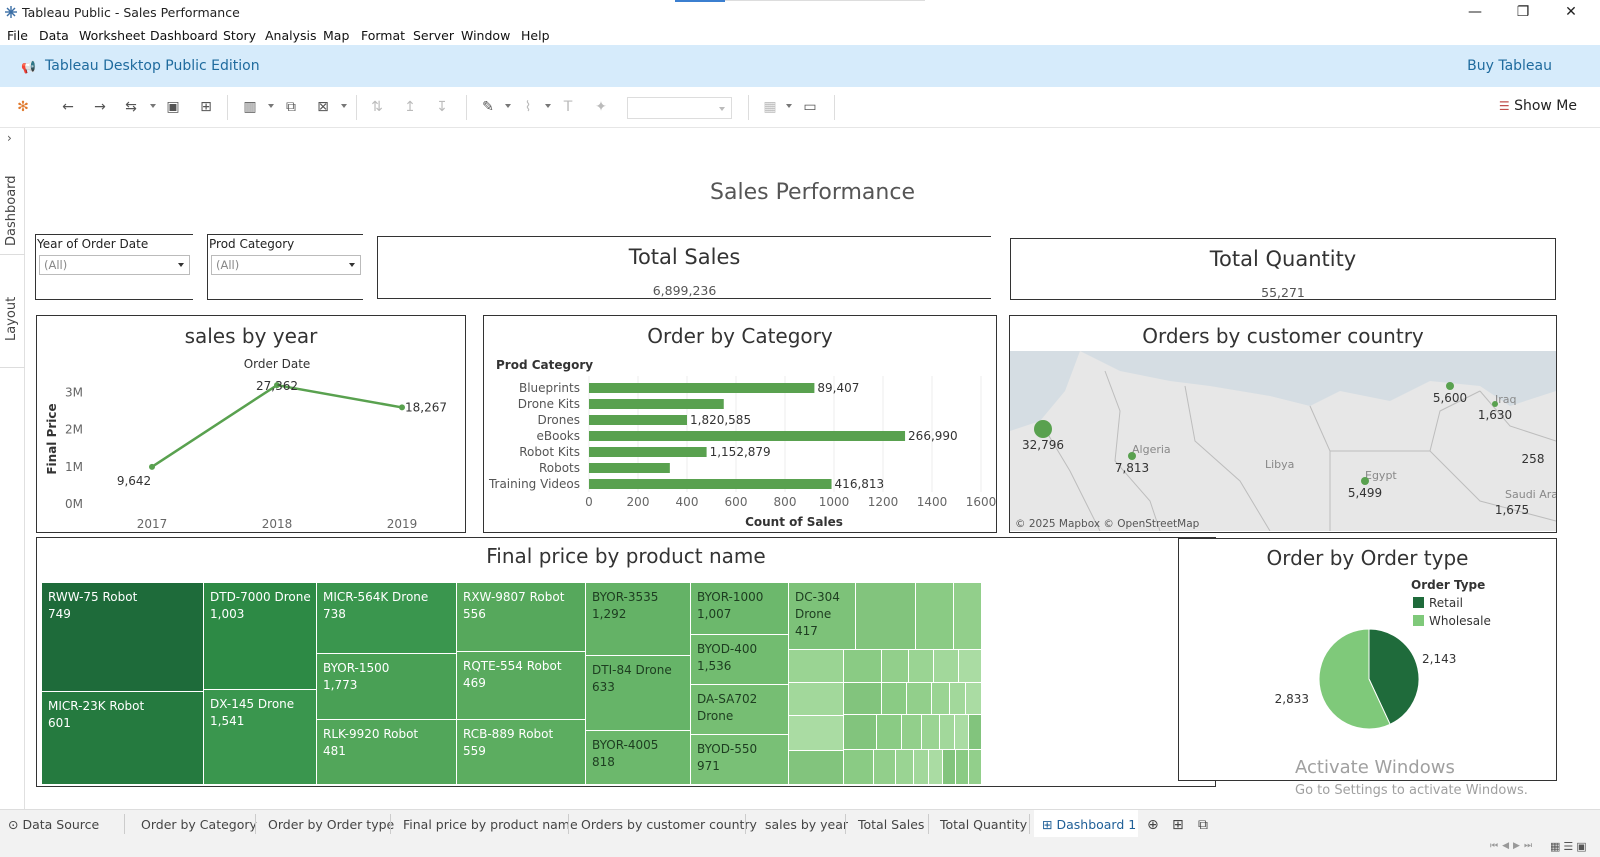 The height and width of the screenshot is (857, 1600). Describe the element at coordinates (1153, 825) in the screenshot. I see `new-worksheet-tab-icon: ⊕` at that location.